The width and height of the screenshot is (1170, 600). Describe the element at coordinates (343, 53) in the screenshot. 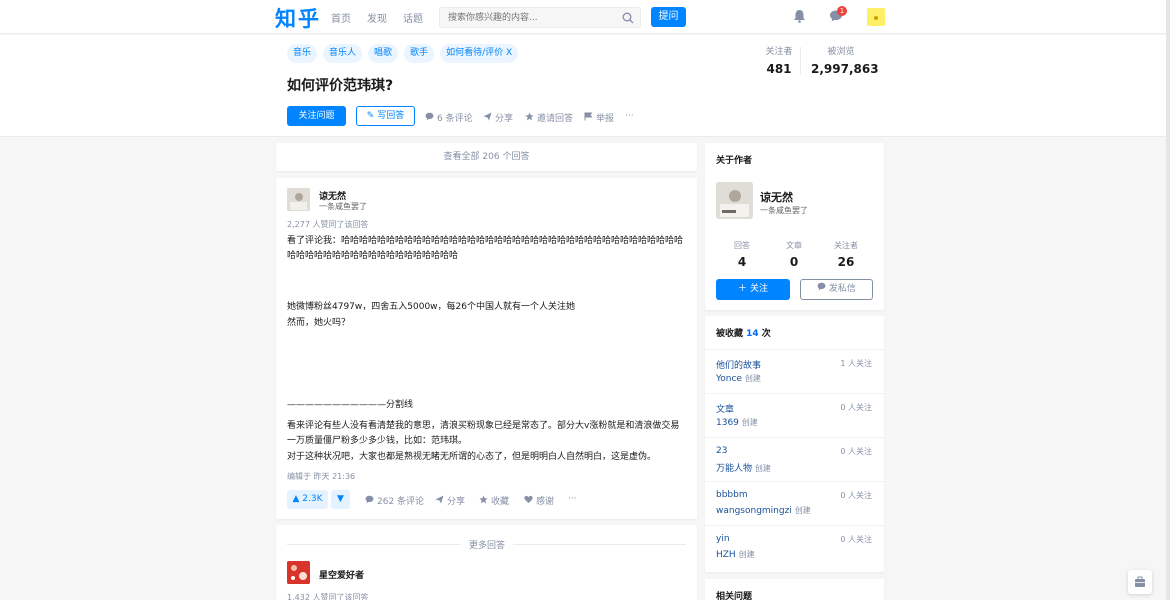

I see `topic-tag: 音乐人` at that location.